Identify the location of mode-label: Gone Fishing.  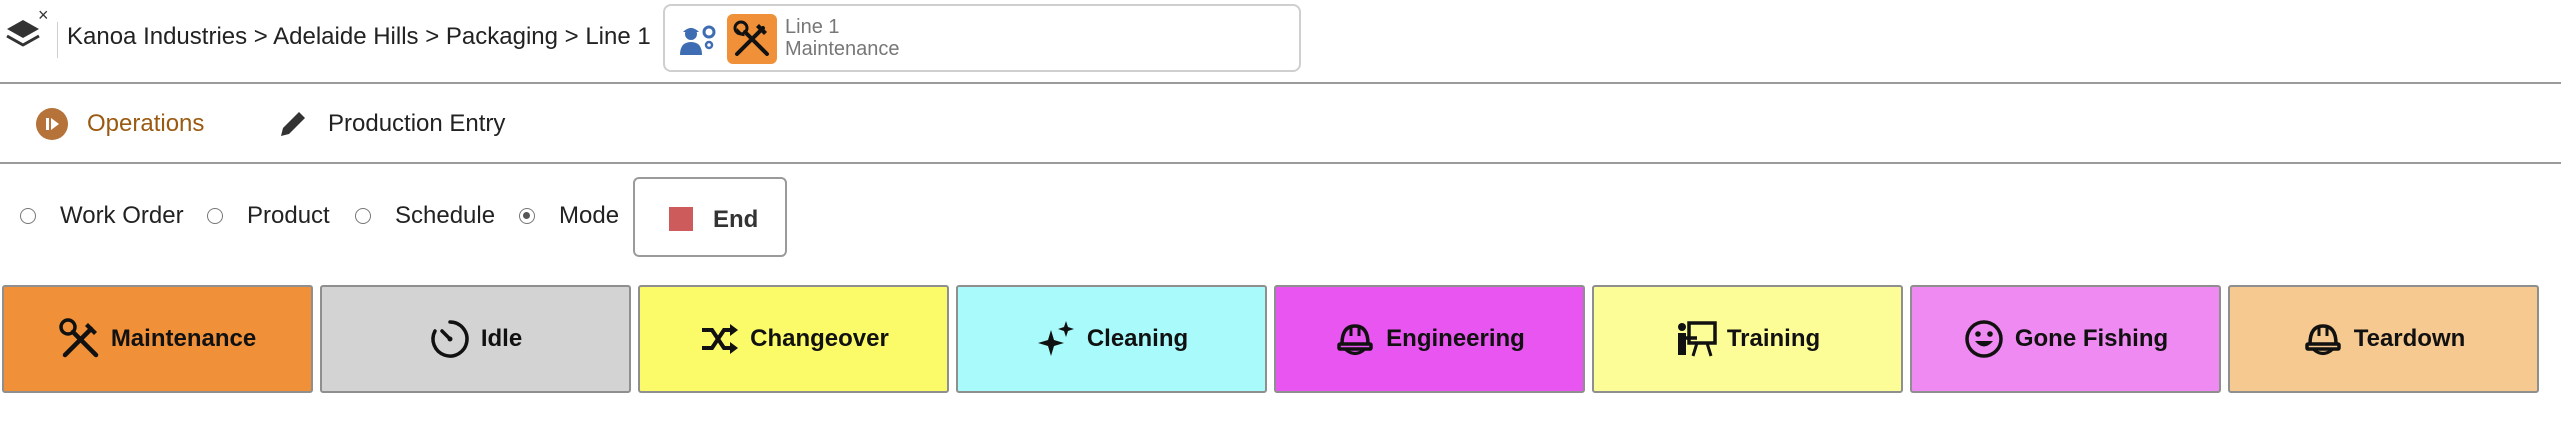
(2091, 338).